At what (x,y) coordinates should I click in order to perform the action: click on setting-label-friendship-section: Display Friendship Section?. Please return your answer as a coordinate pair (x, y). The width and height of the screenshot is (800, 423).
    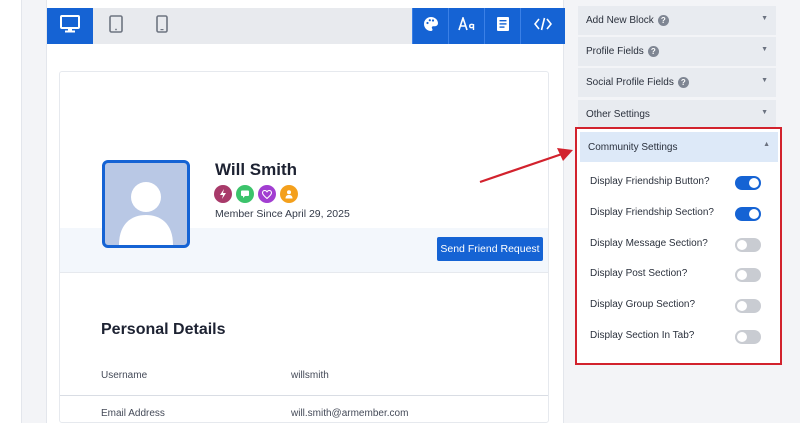
    Looking at the image, I should click on (652, 212).